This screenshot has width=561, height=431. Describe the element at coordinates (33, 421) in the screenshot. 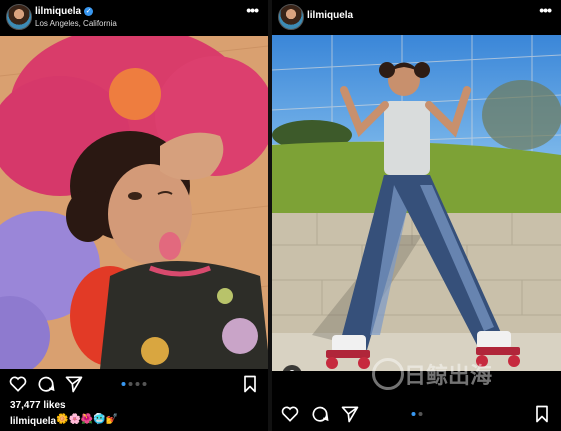

I see `caption-username: lilmiquela` at that location.